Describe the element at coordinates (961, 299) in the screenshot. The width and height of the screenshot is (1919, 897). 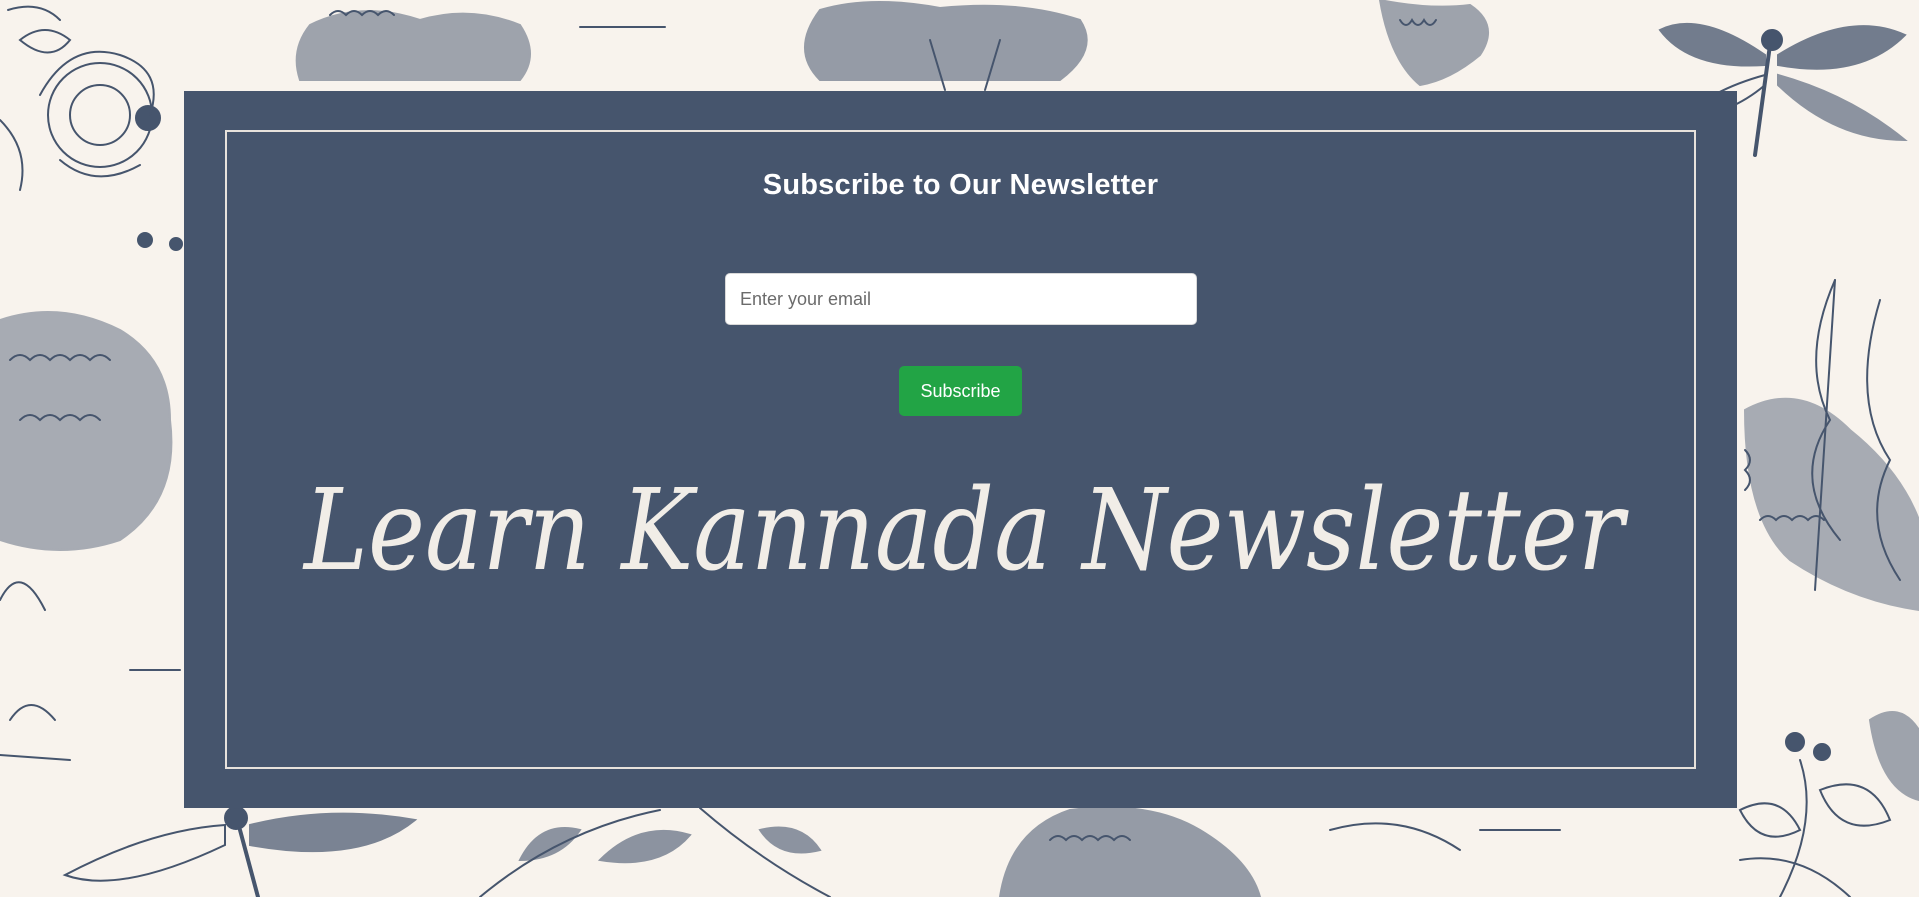
I see `email-input` at that location.